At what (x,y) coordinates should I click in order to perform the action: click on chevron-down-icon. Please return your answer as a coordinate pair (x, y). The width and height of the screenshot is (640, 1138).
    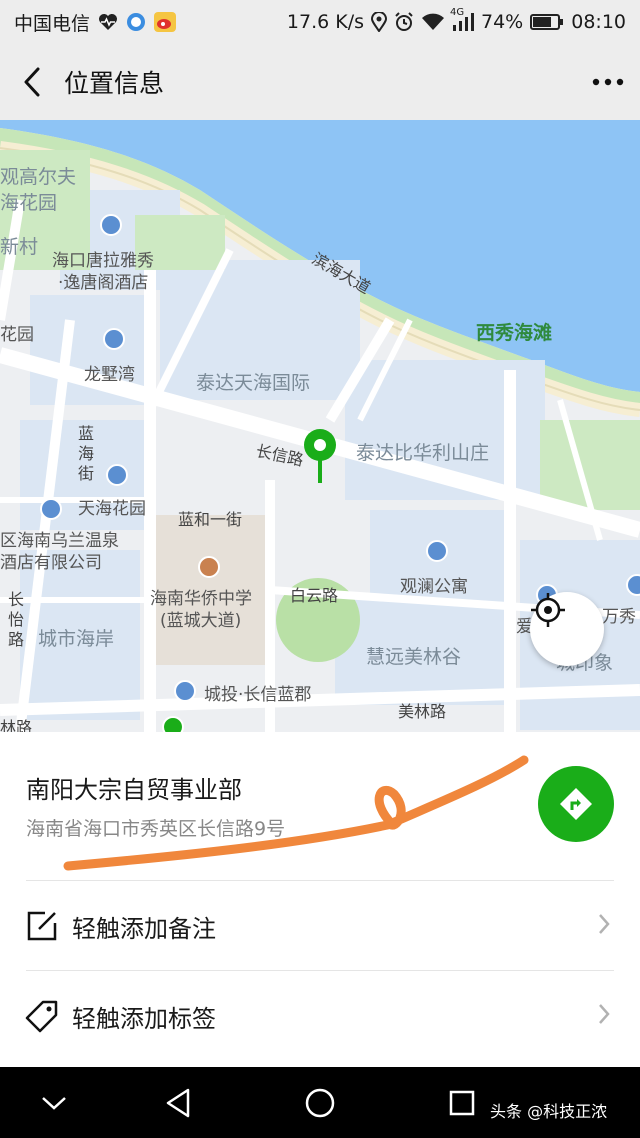
    Looking at the image, I should click on (54, 1103).